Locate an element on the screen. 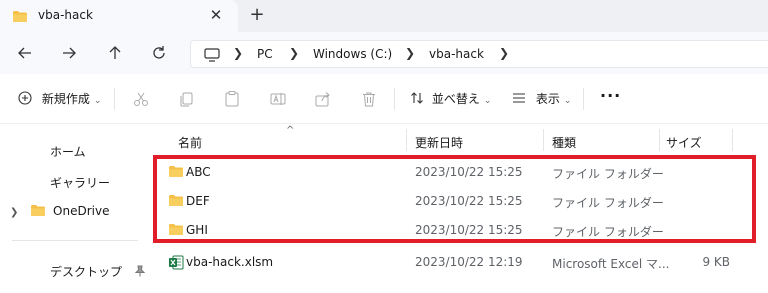 The width and height of the screenshot is (768, 293). sort-icon is located at coordinates (417, 98).